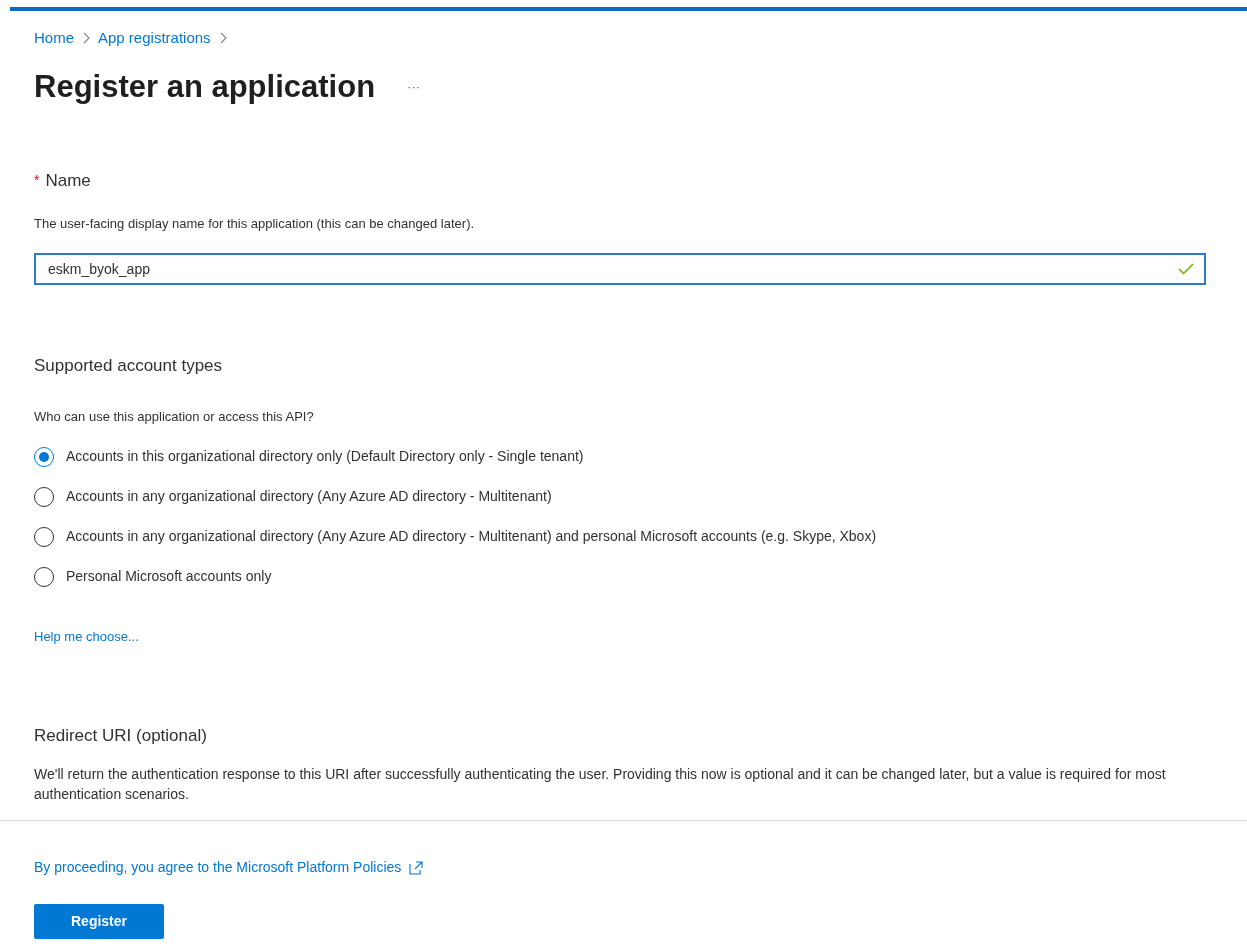 The height and width of the screenshot is (950, 1247). I want to click on breadcrumb-link: Home, so click(54, 38).